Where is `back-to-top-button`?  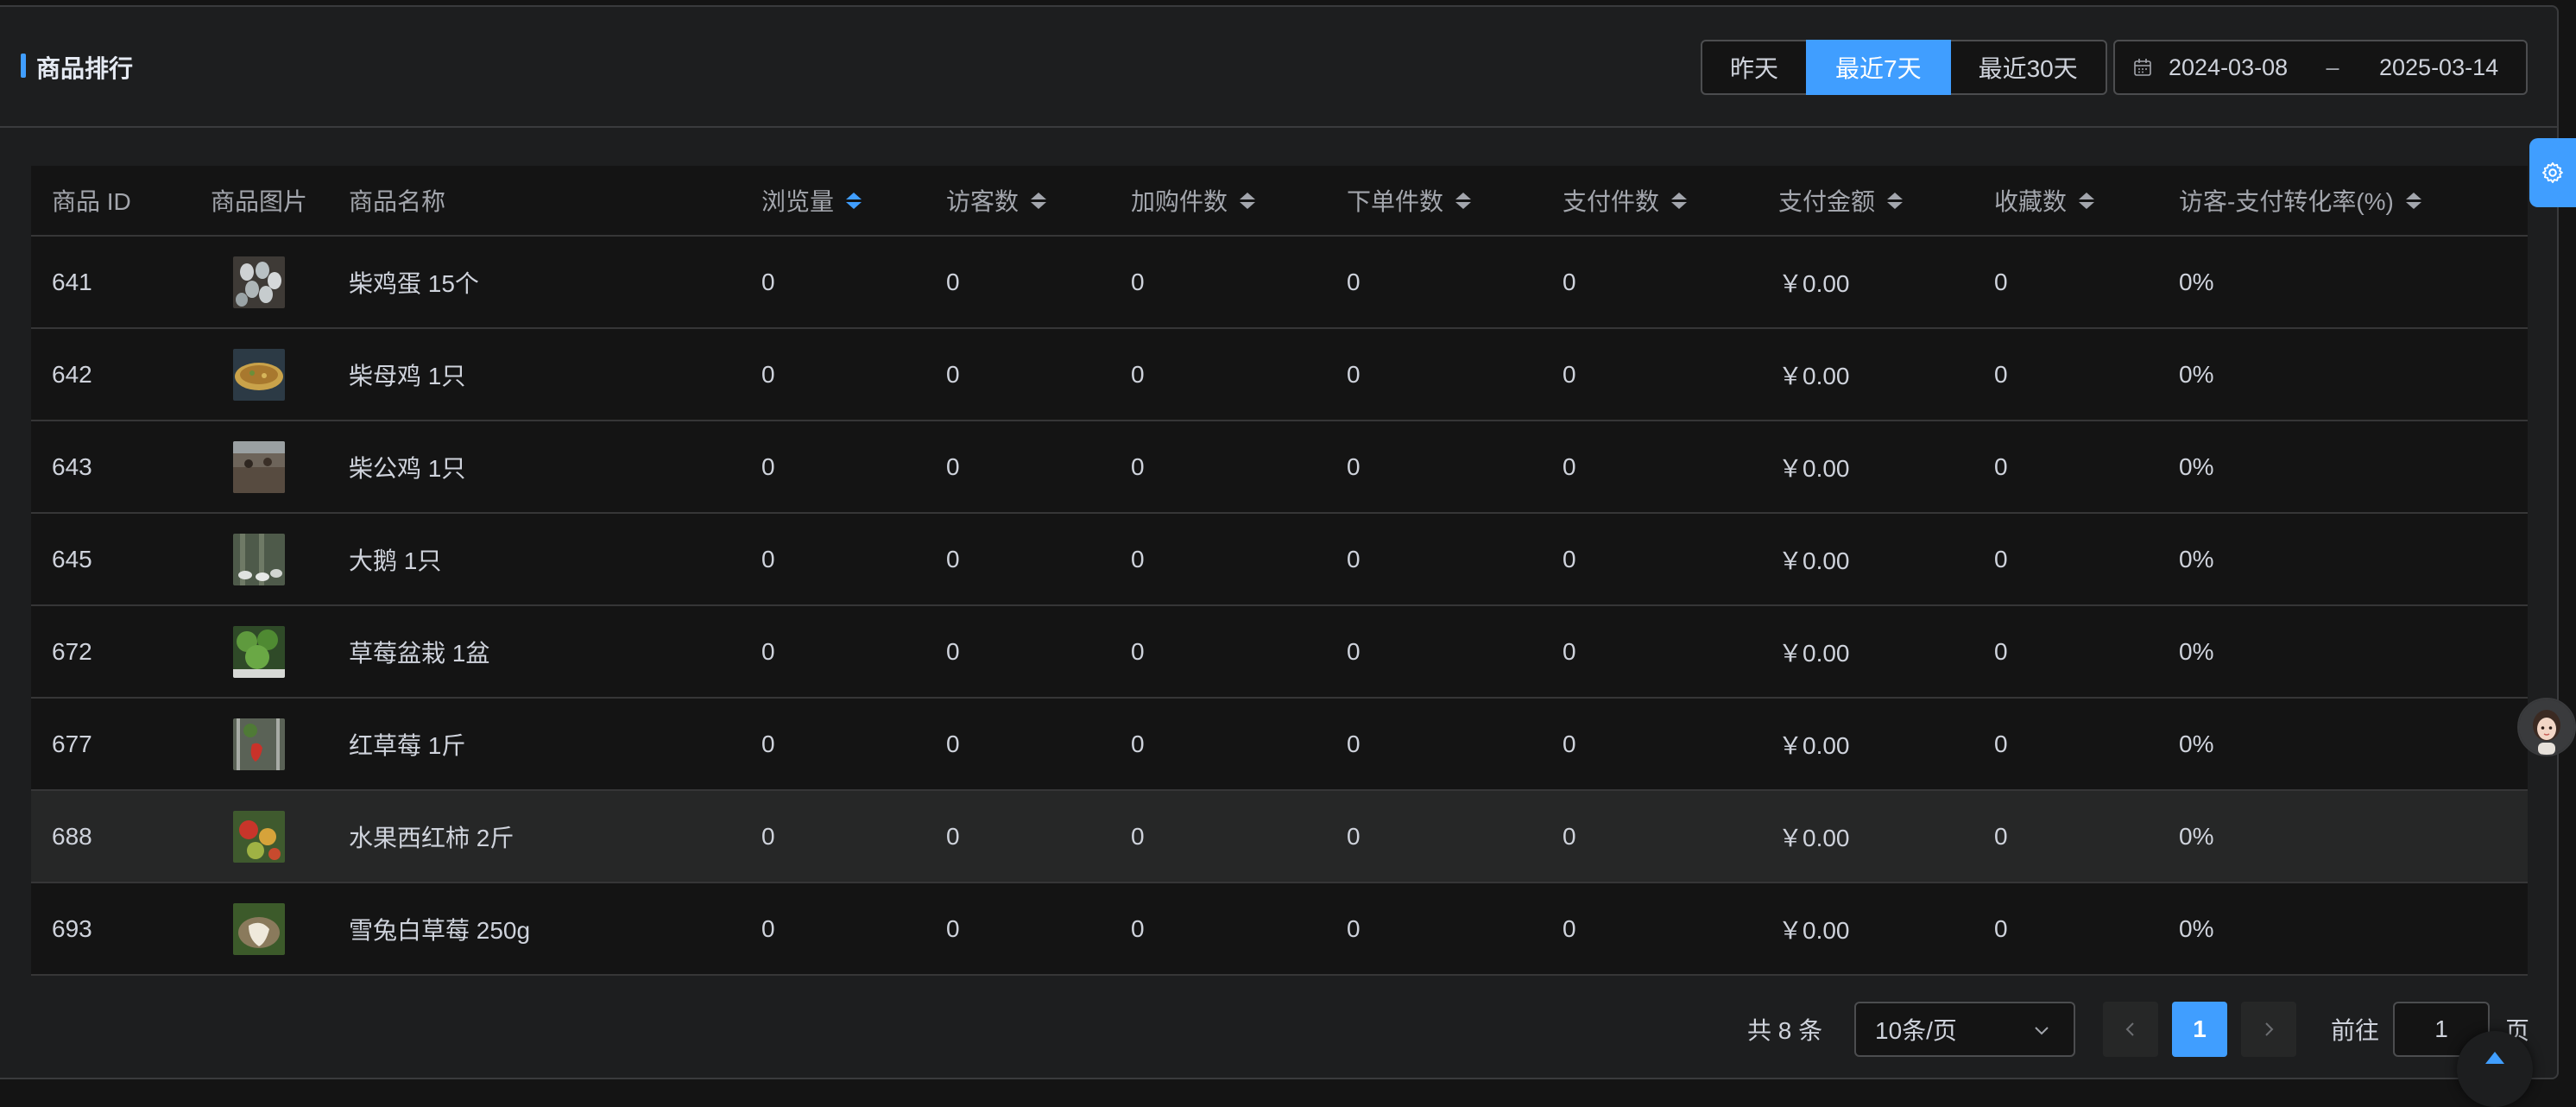 back-to-top-button is located at coordinates (2495, 1069).